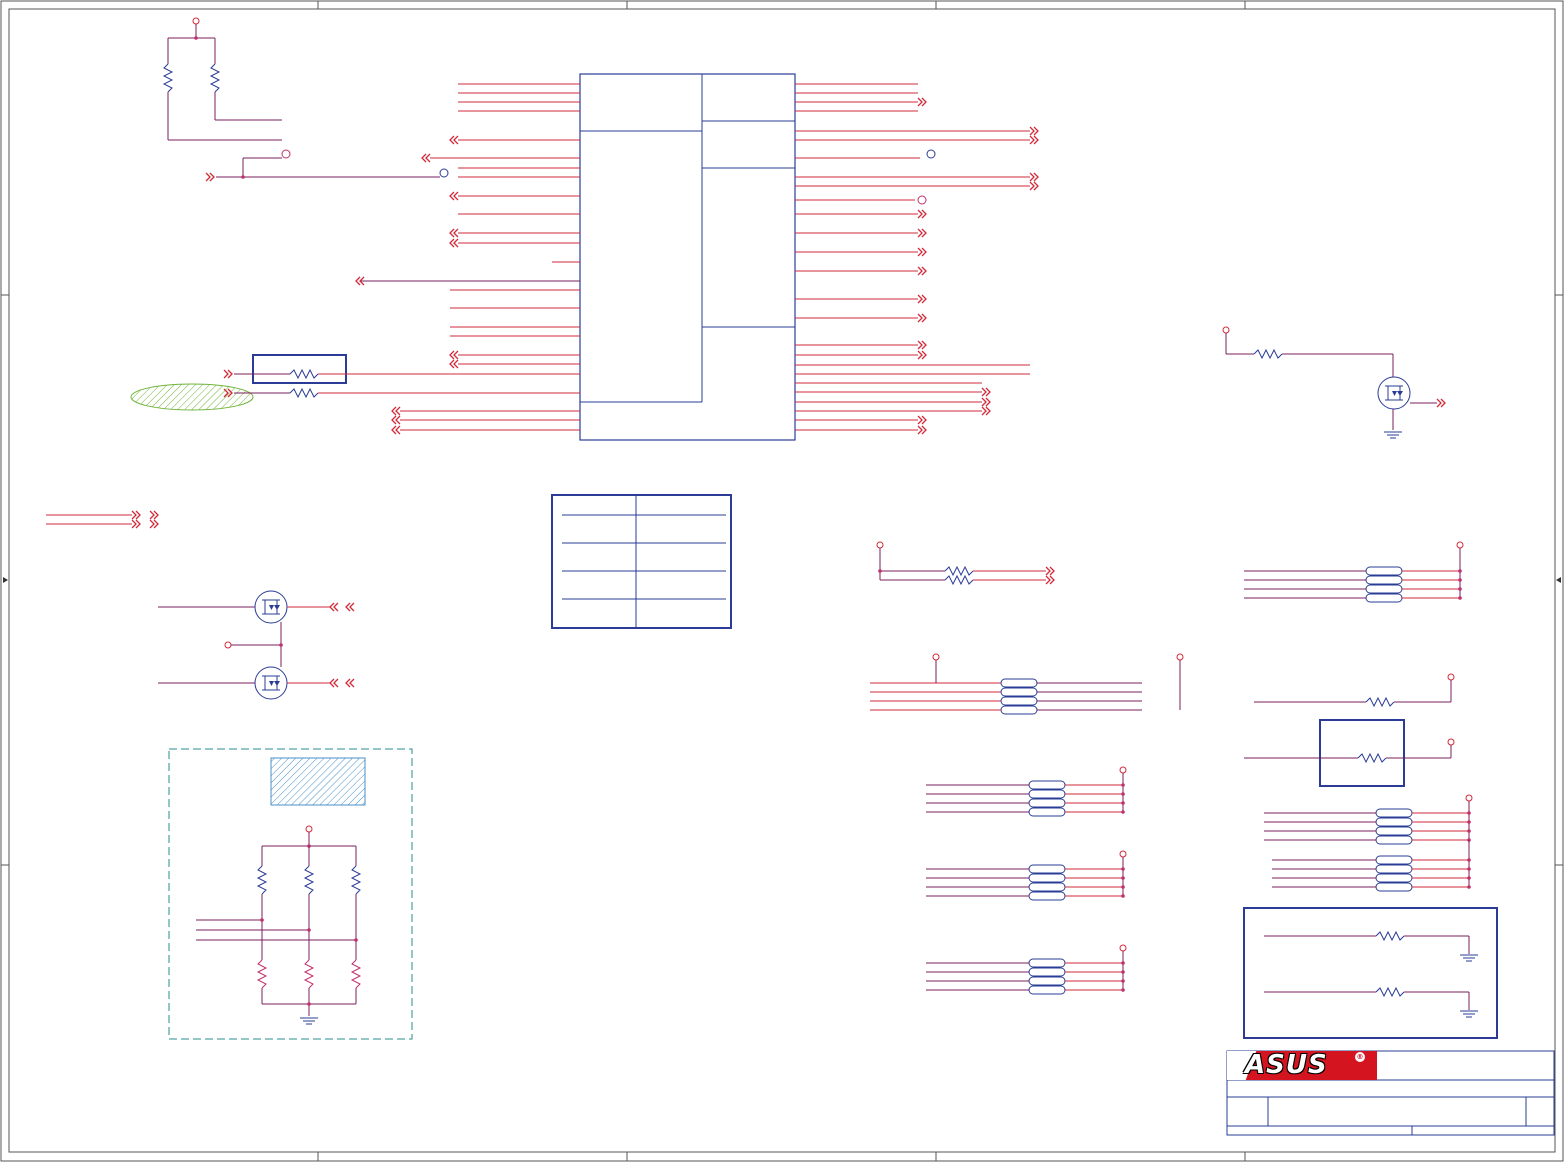  Describe the element at coordinates (965, 563) in the screenshot. I see `pullup-net-middle` at that location.